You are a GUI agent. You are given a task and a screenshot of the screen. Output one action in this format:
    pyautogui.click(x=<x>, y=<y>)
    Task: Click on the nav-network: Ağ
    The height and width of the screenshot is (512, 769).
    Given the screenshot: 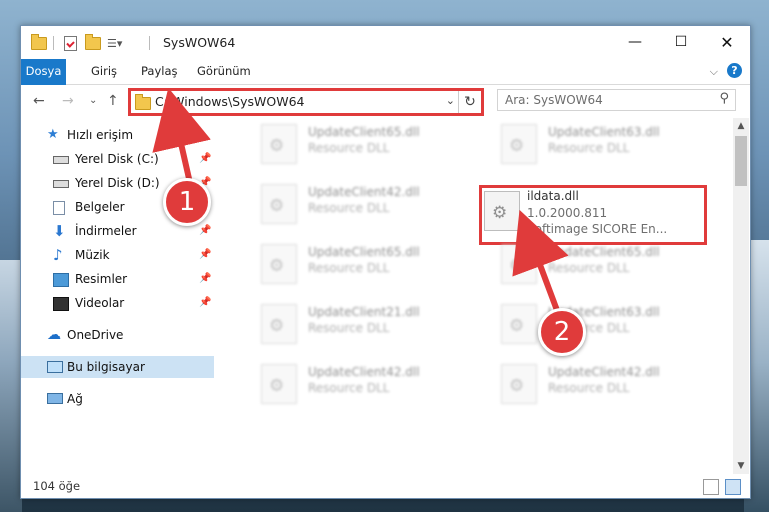 What is the action you would take?
    pyautogui.click(x=117, y=399)
    